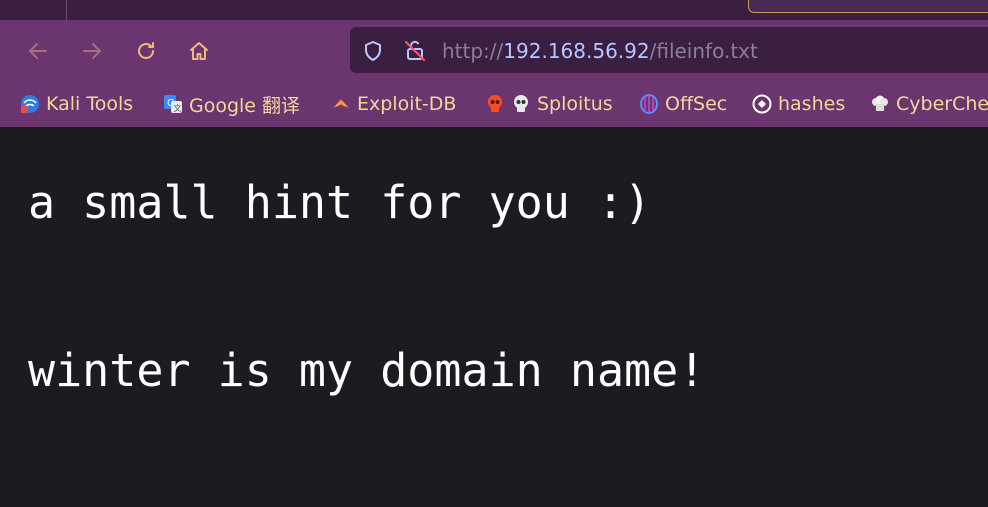 The image size is (988, 507). Describe the element at coordinates (762, 104) in the screenshot. I see `hashes-icon` at that location.